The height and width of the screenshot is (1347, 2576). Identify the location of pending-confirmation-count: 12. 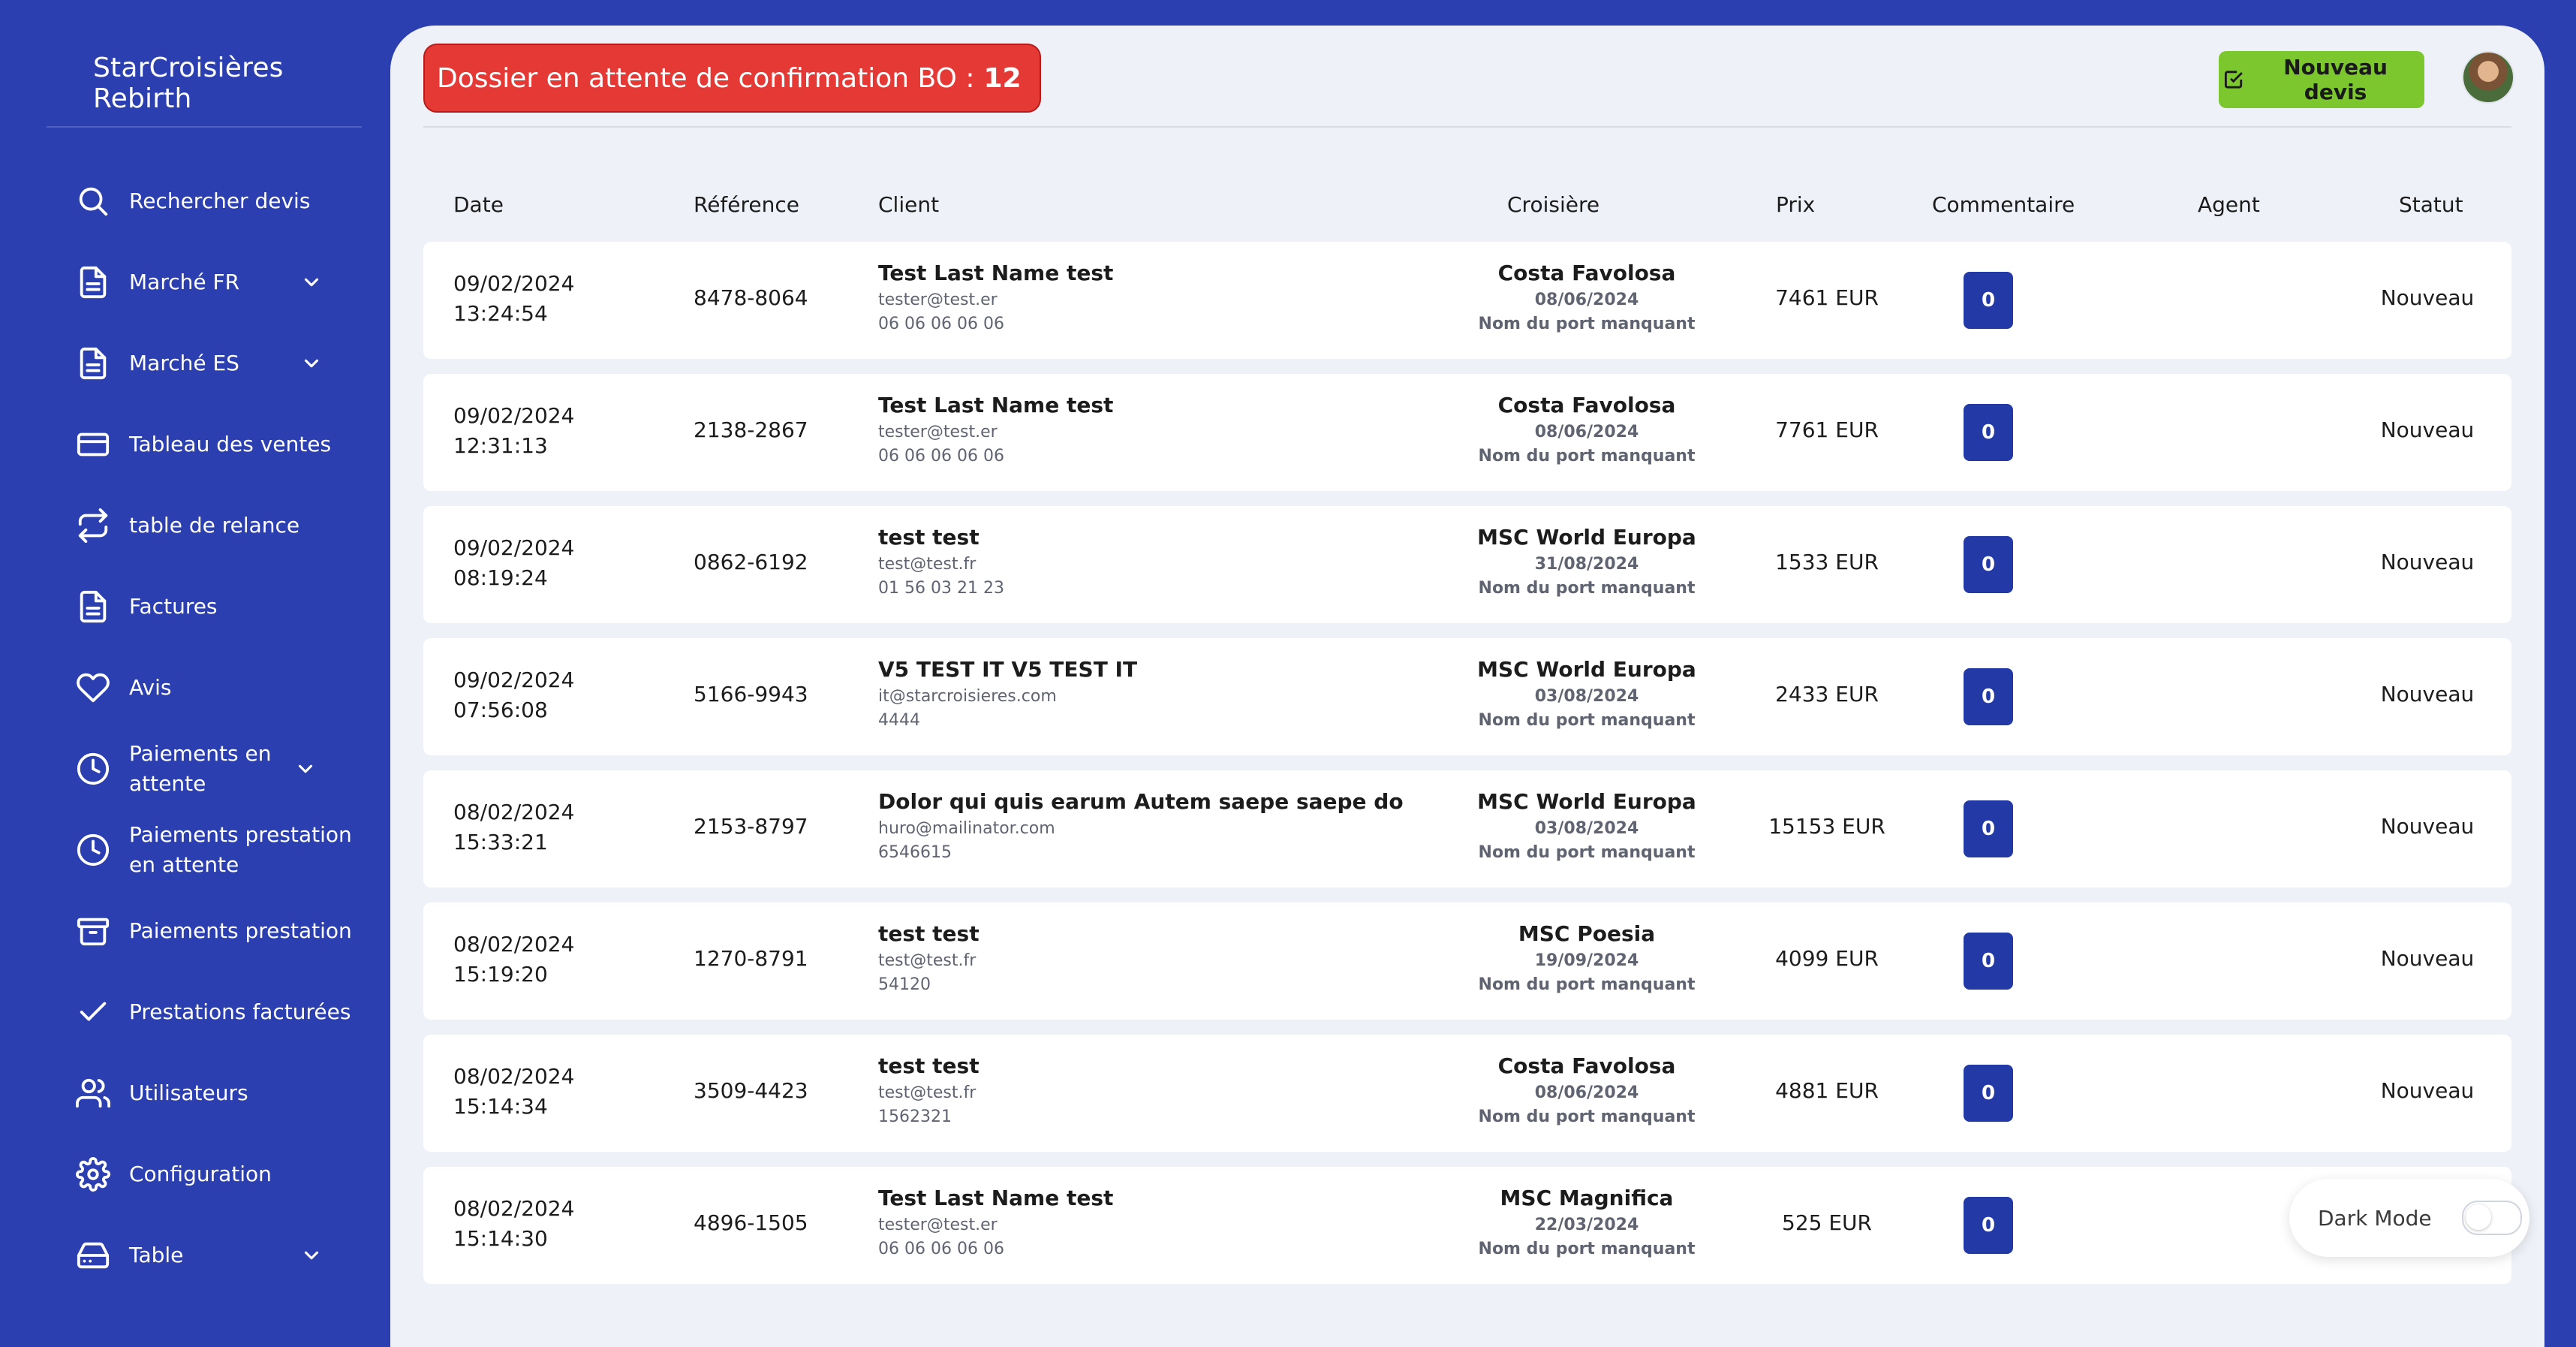
(1002, 78).